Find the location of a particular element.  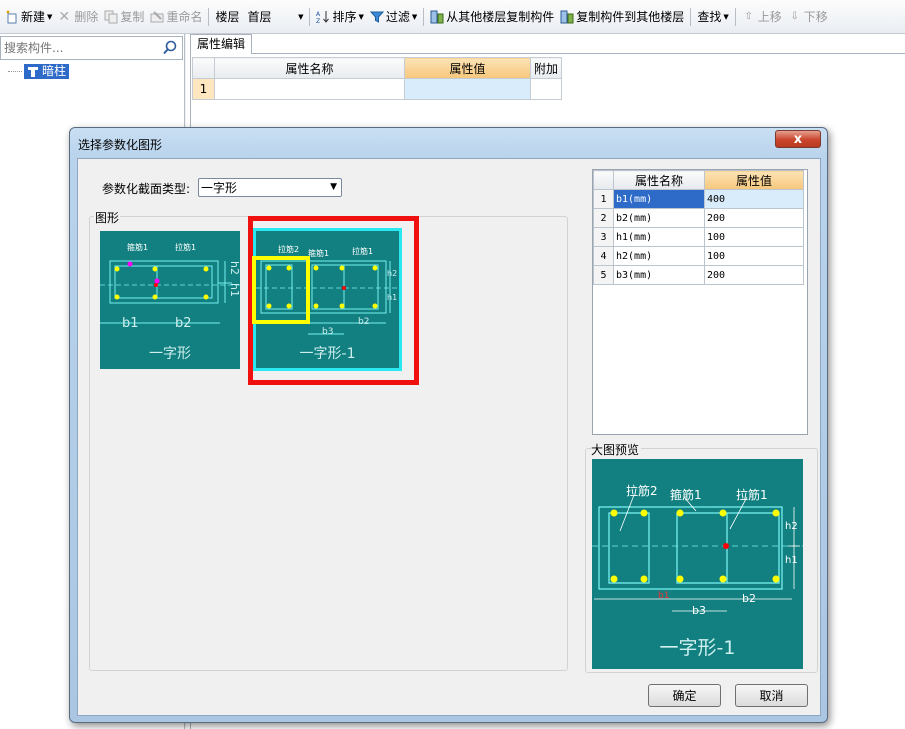

column-header-value: 属性值 is located at coordinates (467, 68).